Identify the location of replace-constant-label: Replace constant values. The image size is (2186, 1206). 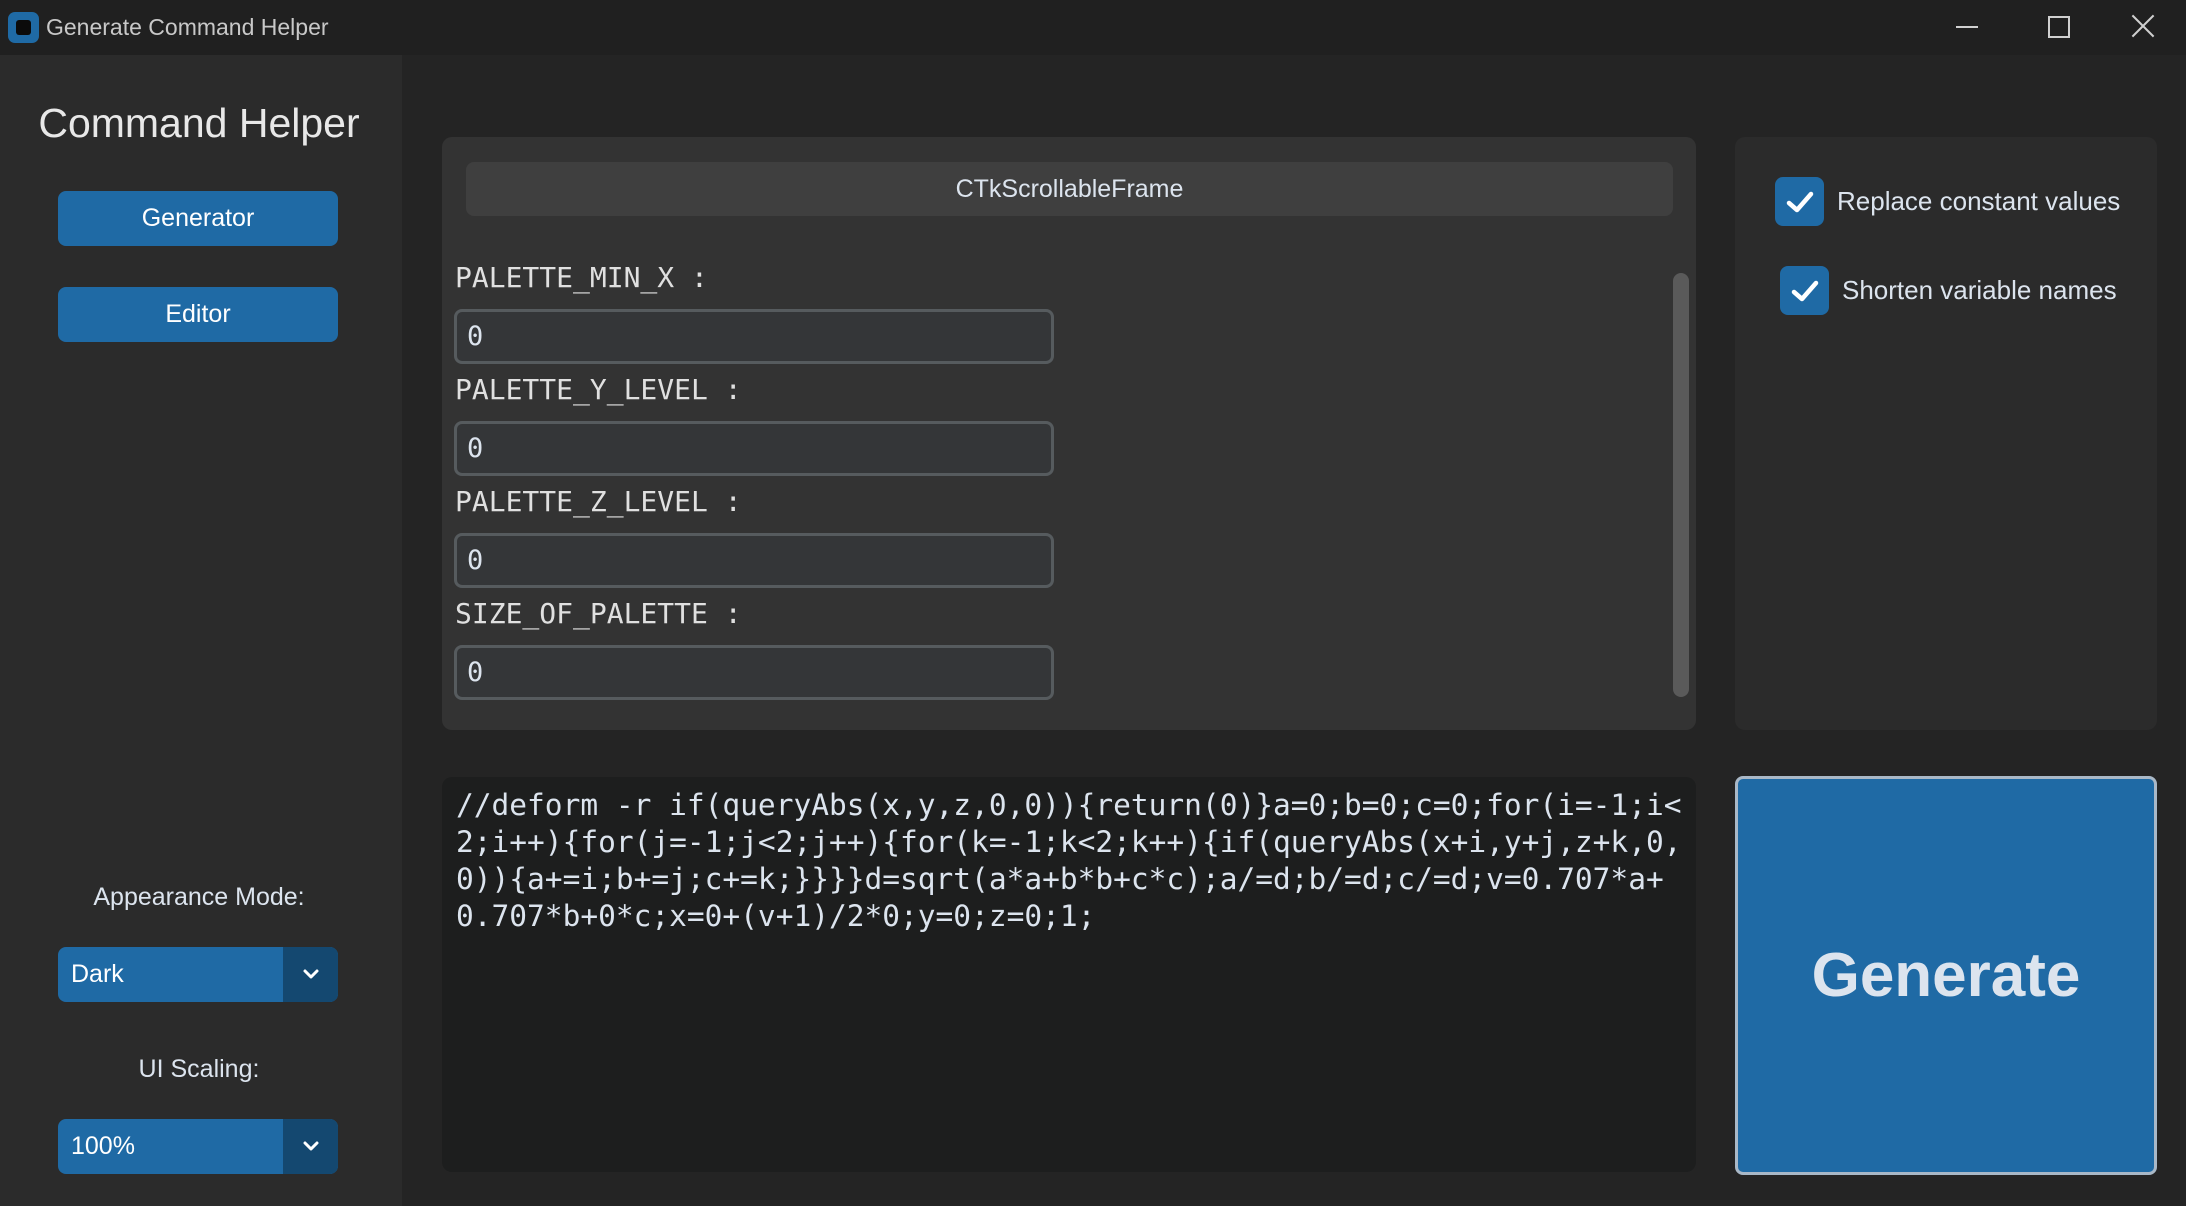
(1979, 201).